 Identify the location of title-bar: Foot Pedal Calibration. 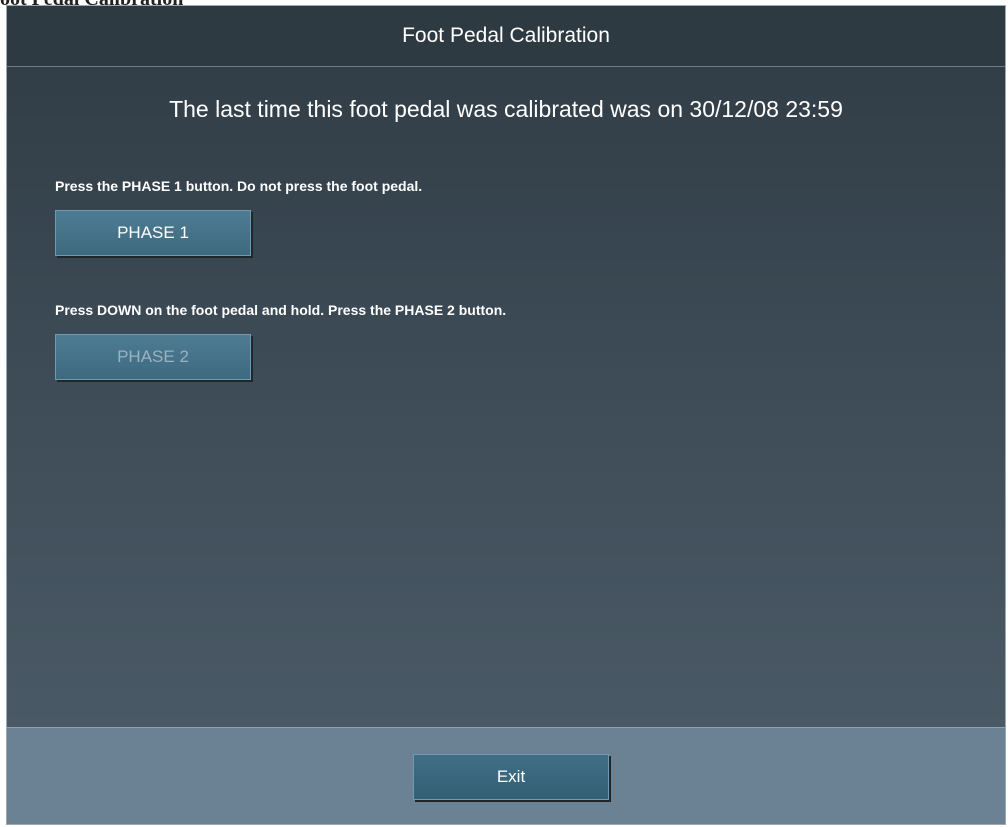
(506, 36).